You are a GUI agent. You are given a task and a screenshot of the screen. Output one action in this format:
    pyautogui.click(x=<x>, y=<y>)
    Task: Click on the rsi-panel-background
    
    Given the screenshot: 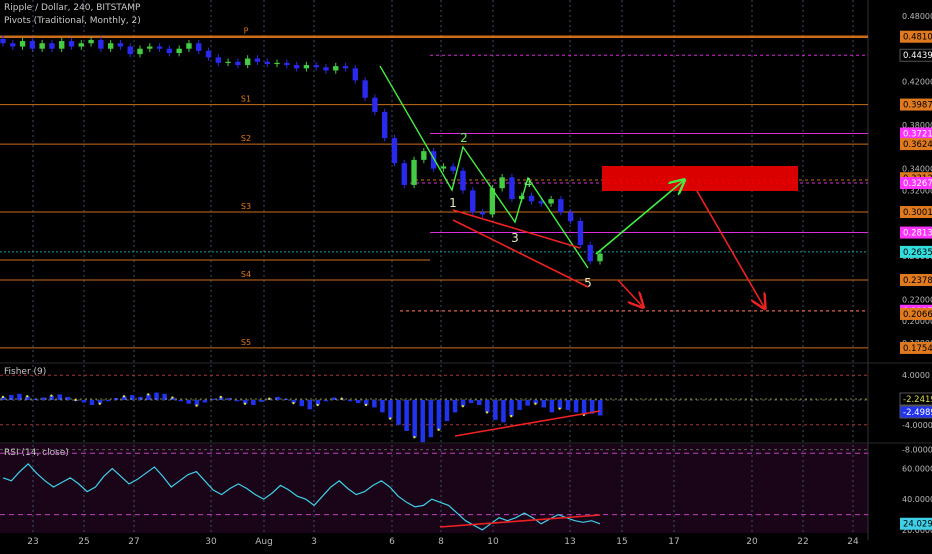 What is the action you would take?
    pyautogui.click(x=434, y=488)
    